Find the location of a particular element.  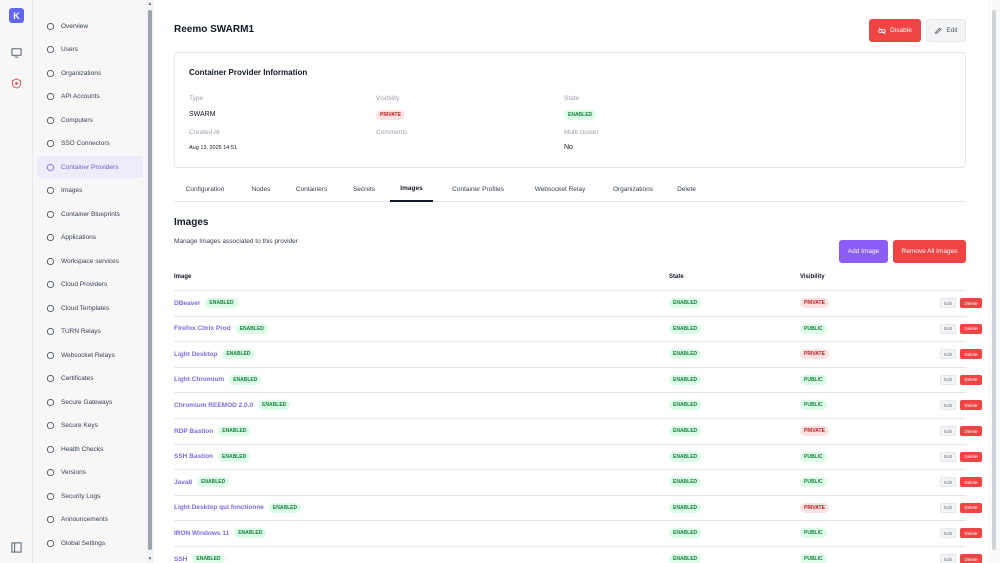

layers-icon is located at coordinates (50, 191).